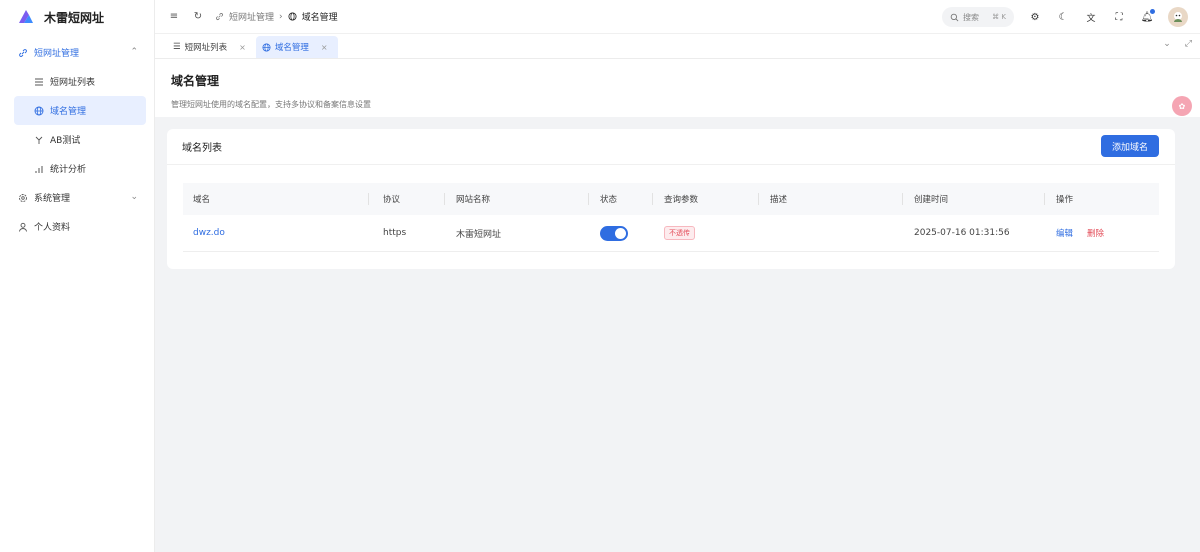  I want to click on toggle-knob, so click(620, 233).